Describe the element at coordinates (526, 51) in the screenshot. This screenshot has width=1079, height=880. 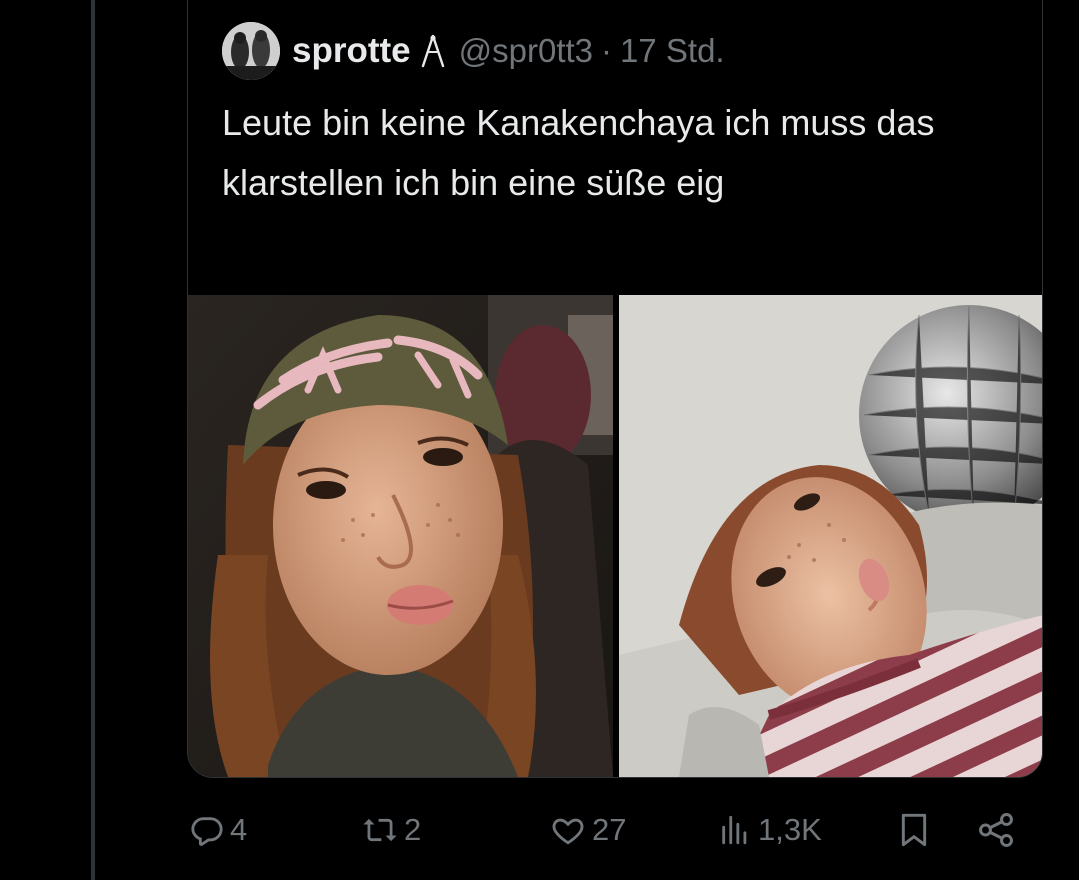
I see `user-handle: @spr0tt3` at that location.